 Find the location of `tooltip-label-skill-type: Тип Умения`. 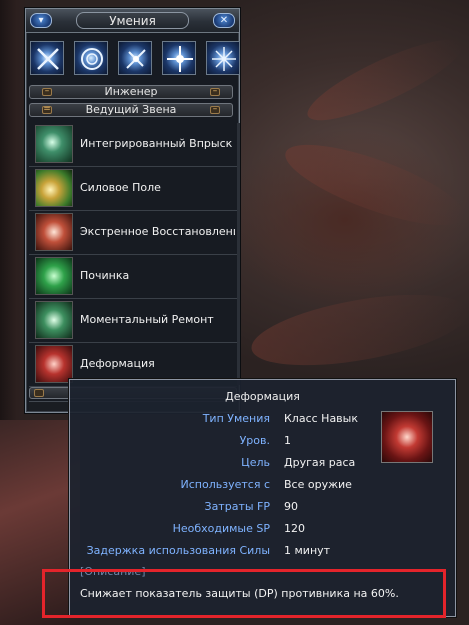

tooltip-label-skill-type: Тип Умения is located at coordinates (236, 418).